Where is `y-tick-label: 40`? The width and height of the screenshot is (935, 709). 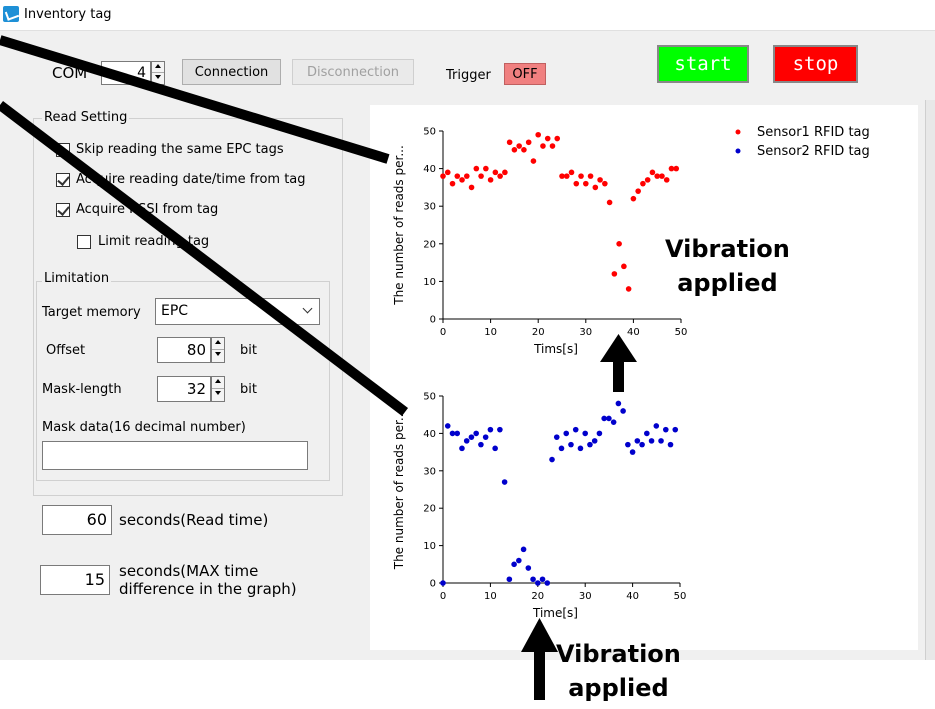
y-tick-label: 40 is located at coordinates (429, 169).